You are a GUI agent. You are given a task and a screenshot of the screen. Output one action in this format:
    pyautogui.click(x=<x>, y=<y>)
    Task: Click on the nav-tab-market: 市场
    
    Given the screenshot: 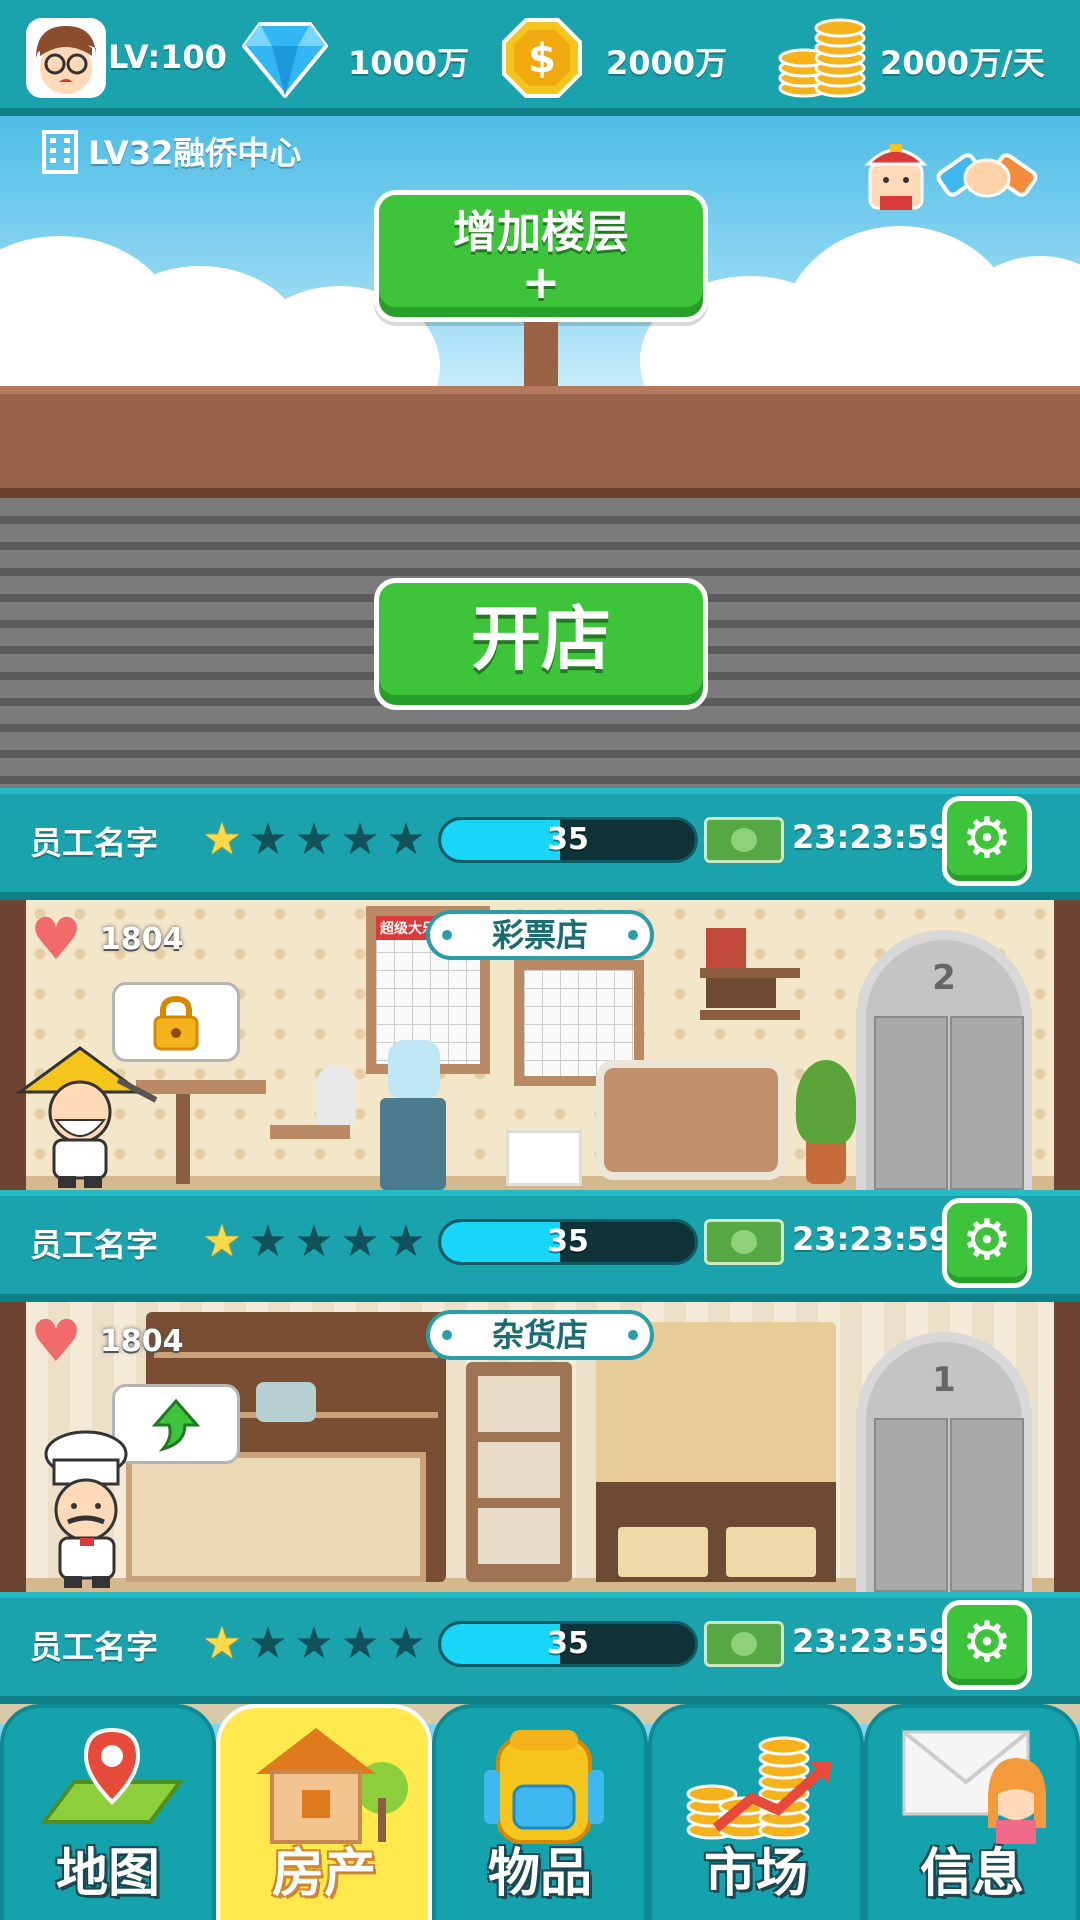 What is the action you would take?
    pyautogui.click(x=756, y=1812)
    